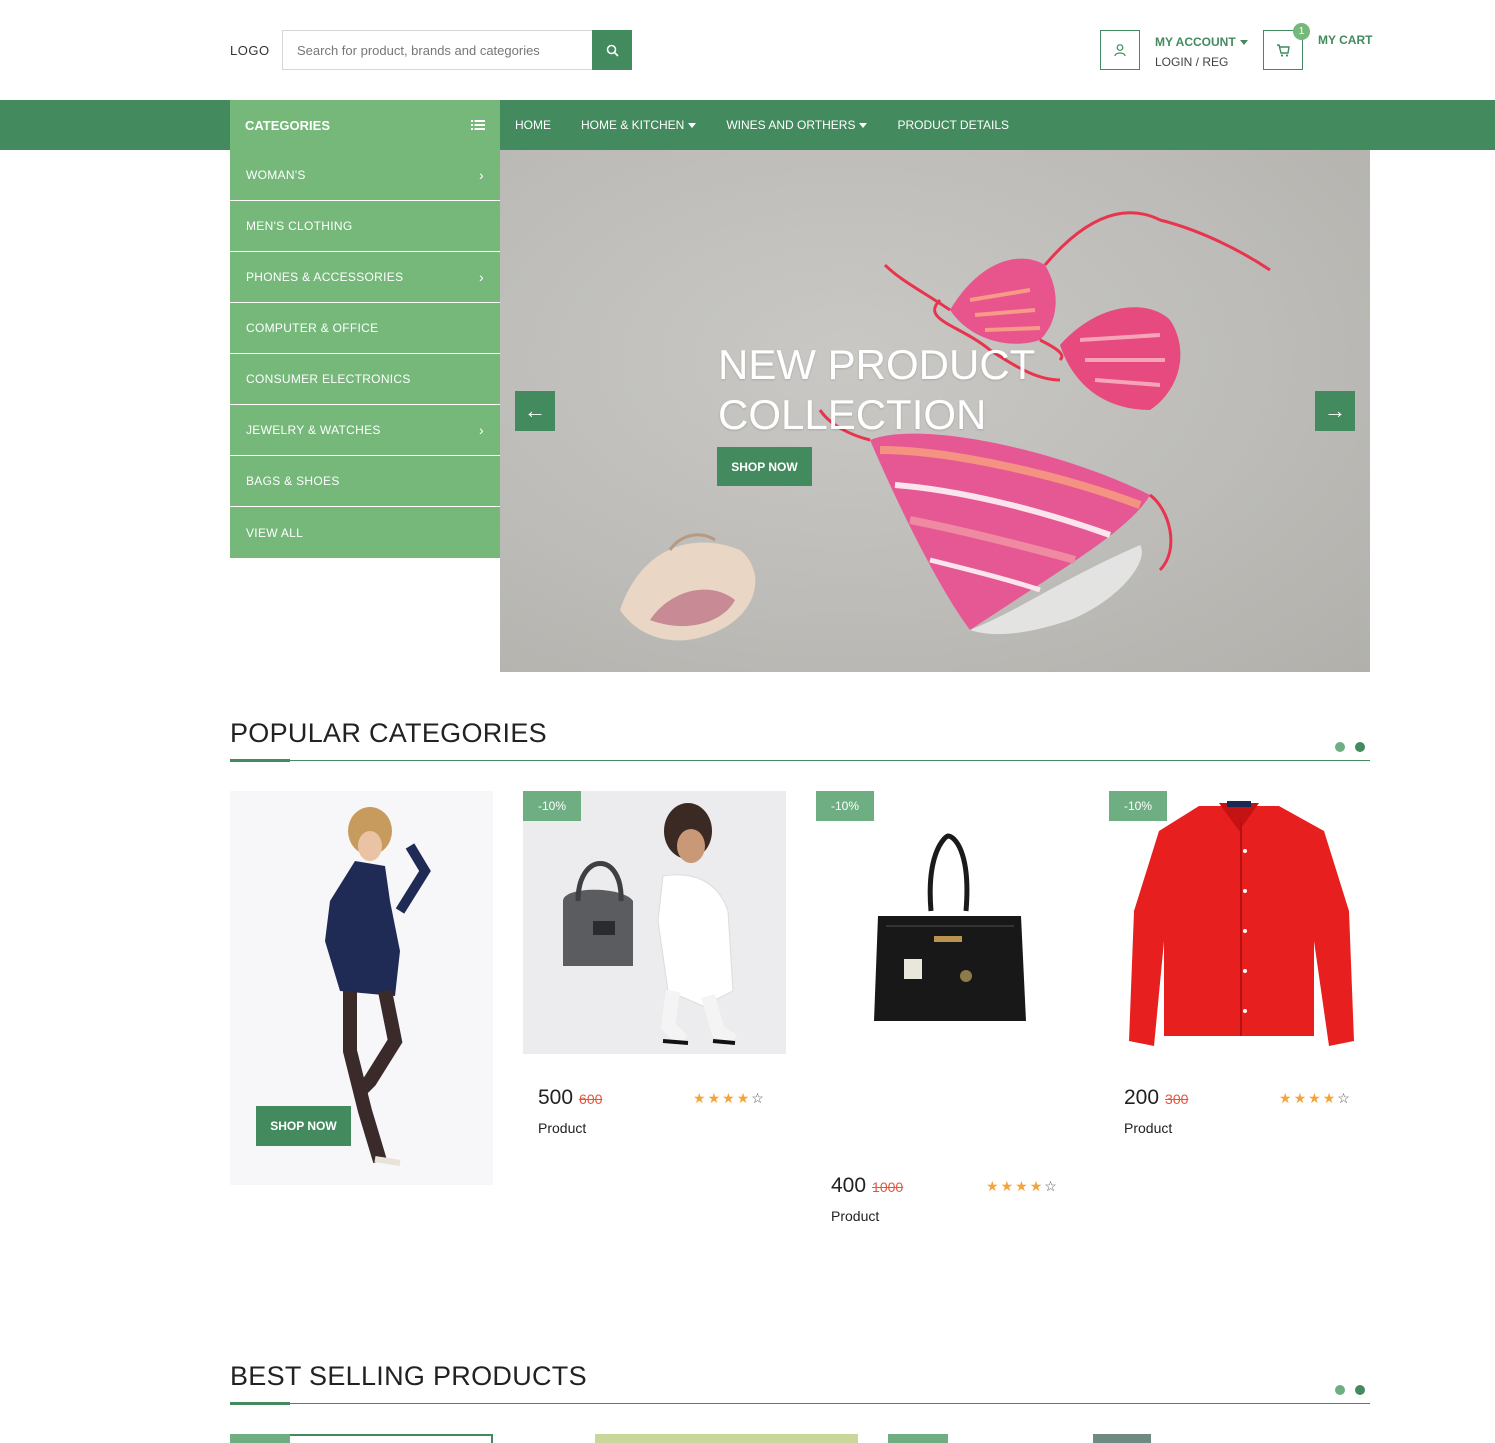 The width and height of the screenshot is (1495, 1443). Describe the element at coordinates (877, 389) in the screenshot. I see `hero-title: NEW PRODUCT COLLECTION` at that location.